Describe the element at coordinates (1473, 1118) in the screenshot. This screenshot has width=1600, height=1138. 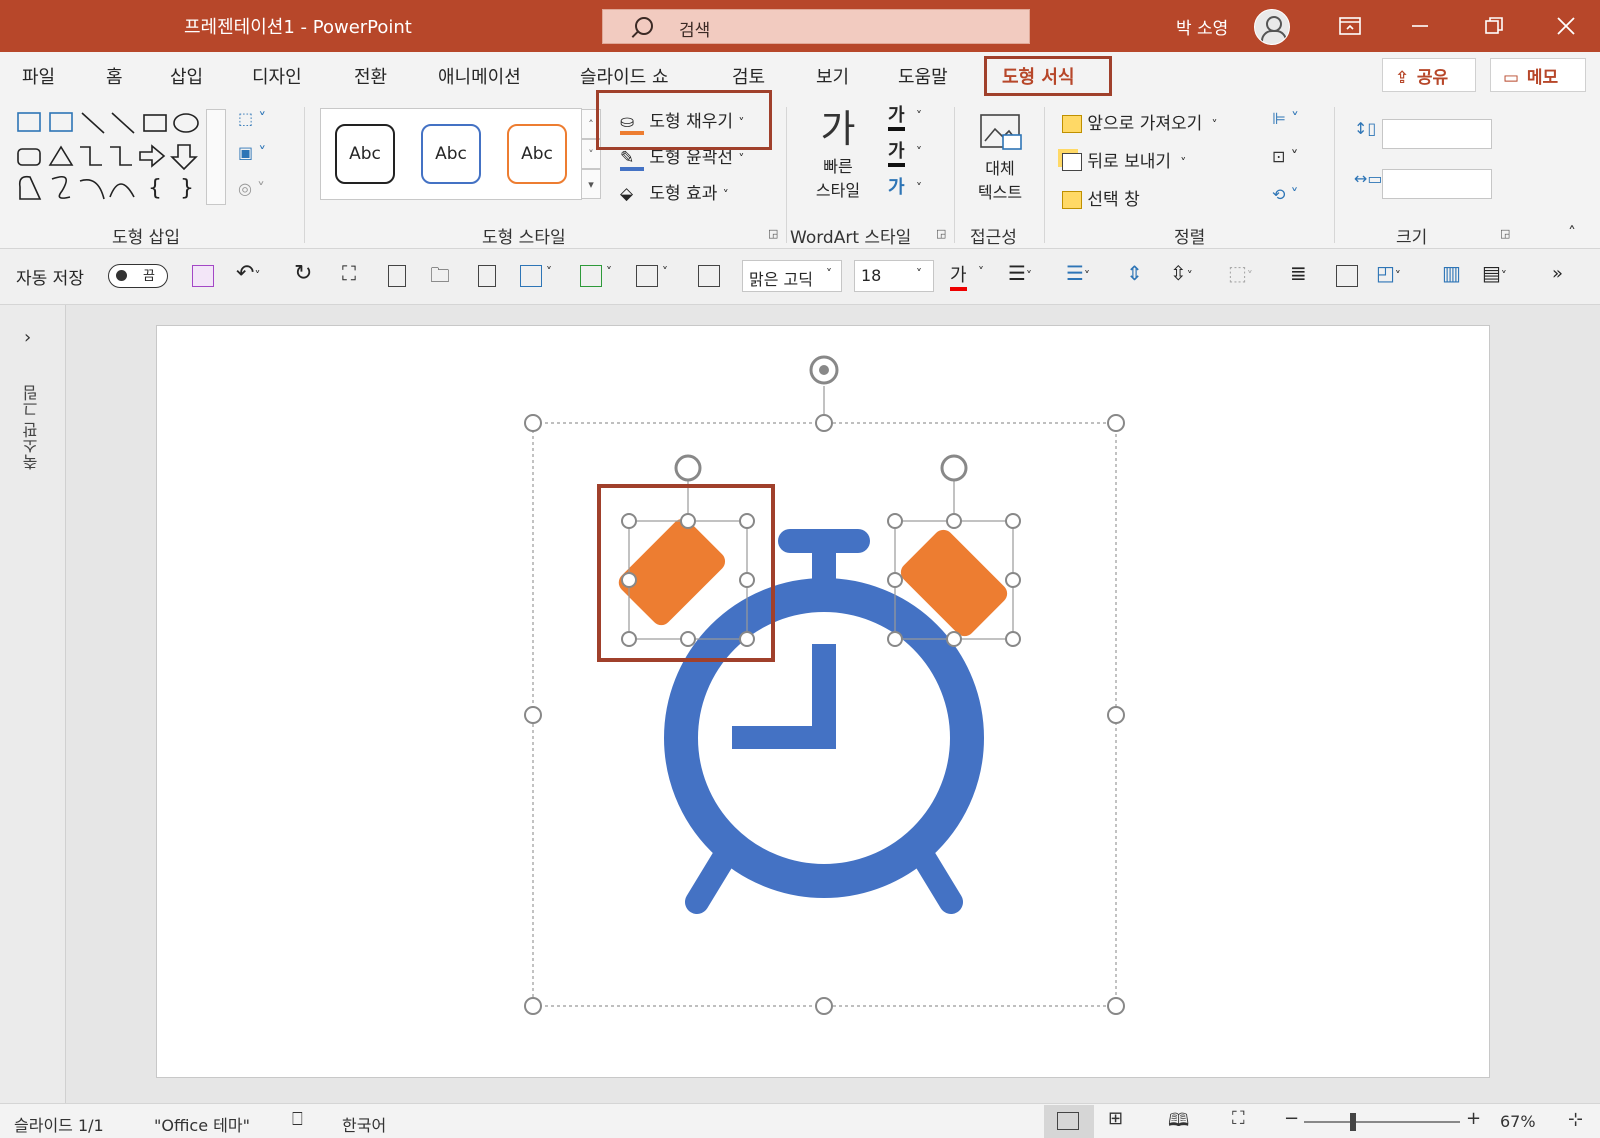
I see `zoom-in-button: +` at that location.